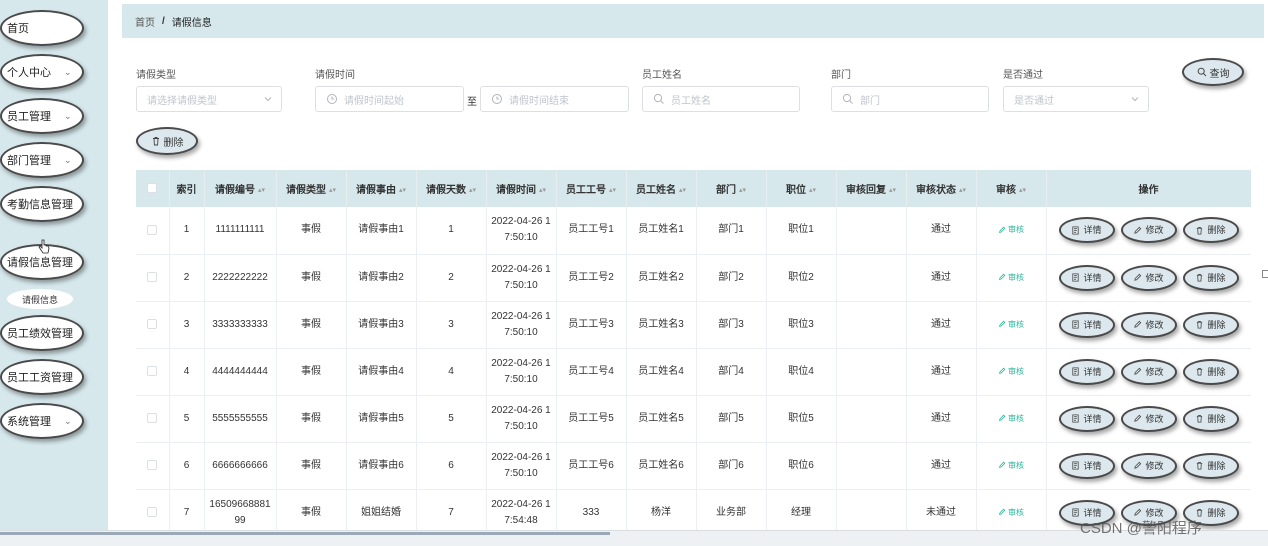 The height and width of the screenshot is (546, 1268). I want to click on sidebar-item-employee-mgmt: 员工管理 ⌄, so click(42, 116).